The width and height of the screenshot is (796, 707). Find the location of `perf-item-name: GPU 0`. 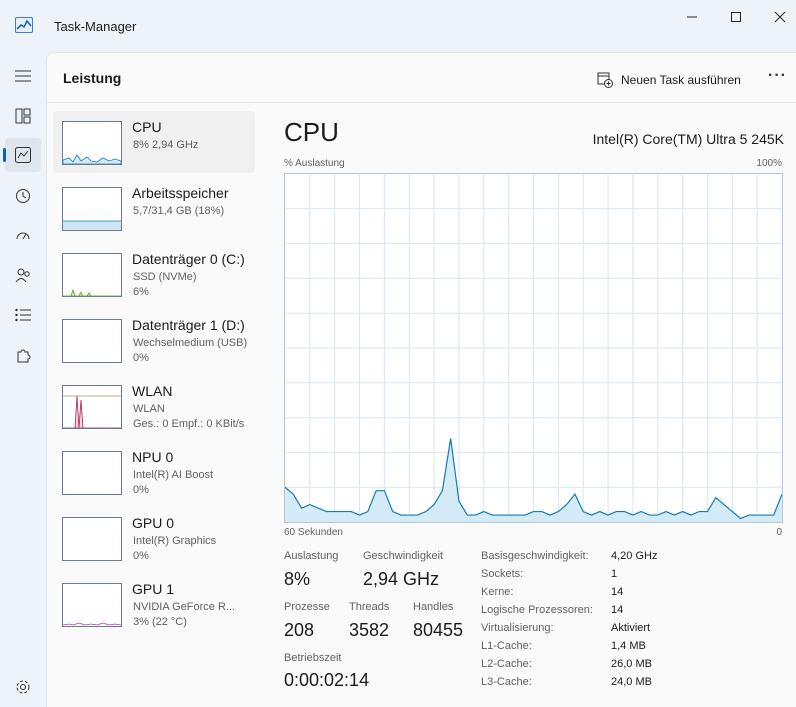

perf-item-name: GPU 0 is located at coordinates (153, 523).